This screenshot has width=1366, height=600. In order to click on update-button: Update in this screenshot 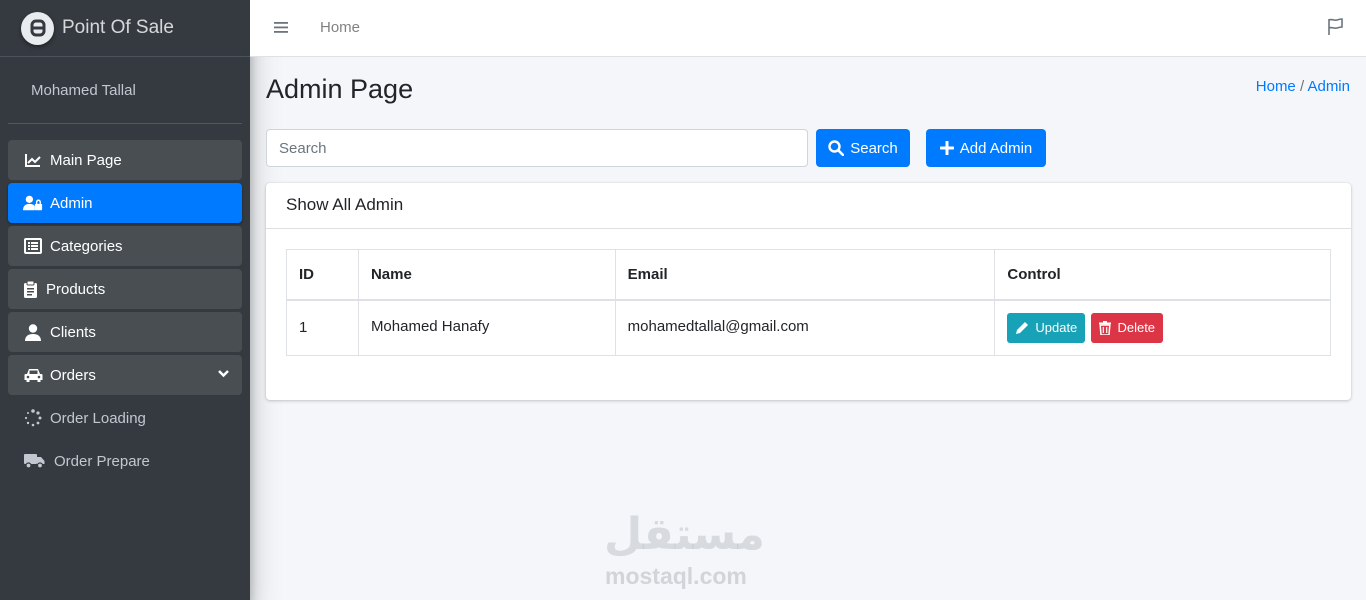, I will do `click(1046, 327)`.